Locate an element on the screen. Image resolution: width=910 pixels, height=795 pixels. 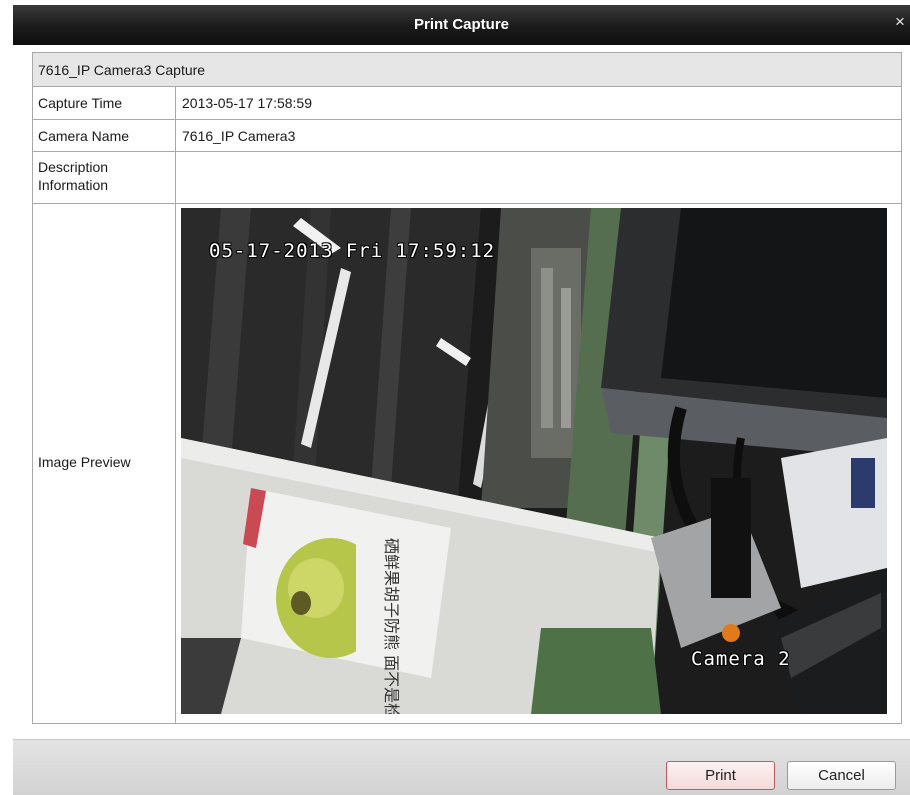
poster-text: 硒鲜果胡子防熊 面不是检验 is located at coordinates (391, 626).